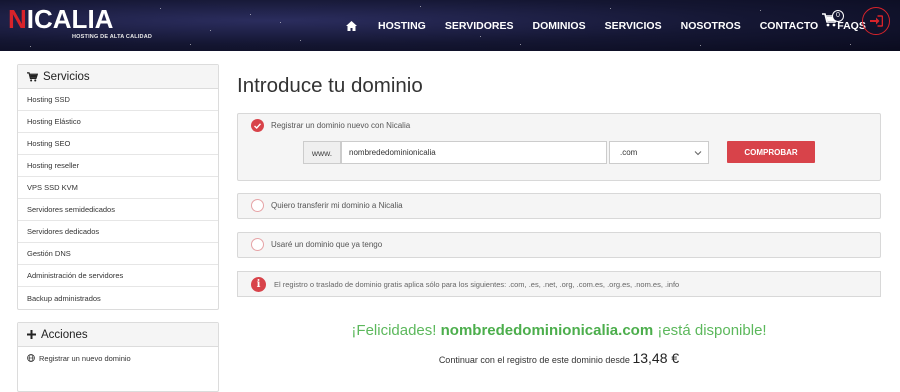 The height and width of the screenshot is (392, 900). What do you see at coordinates (559, 26) in the screenshot?
I see `nav-dominios: DOMINIOS` at bounding box center [559, 26].